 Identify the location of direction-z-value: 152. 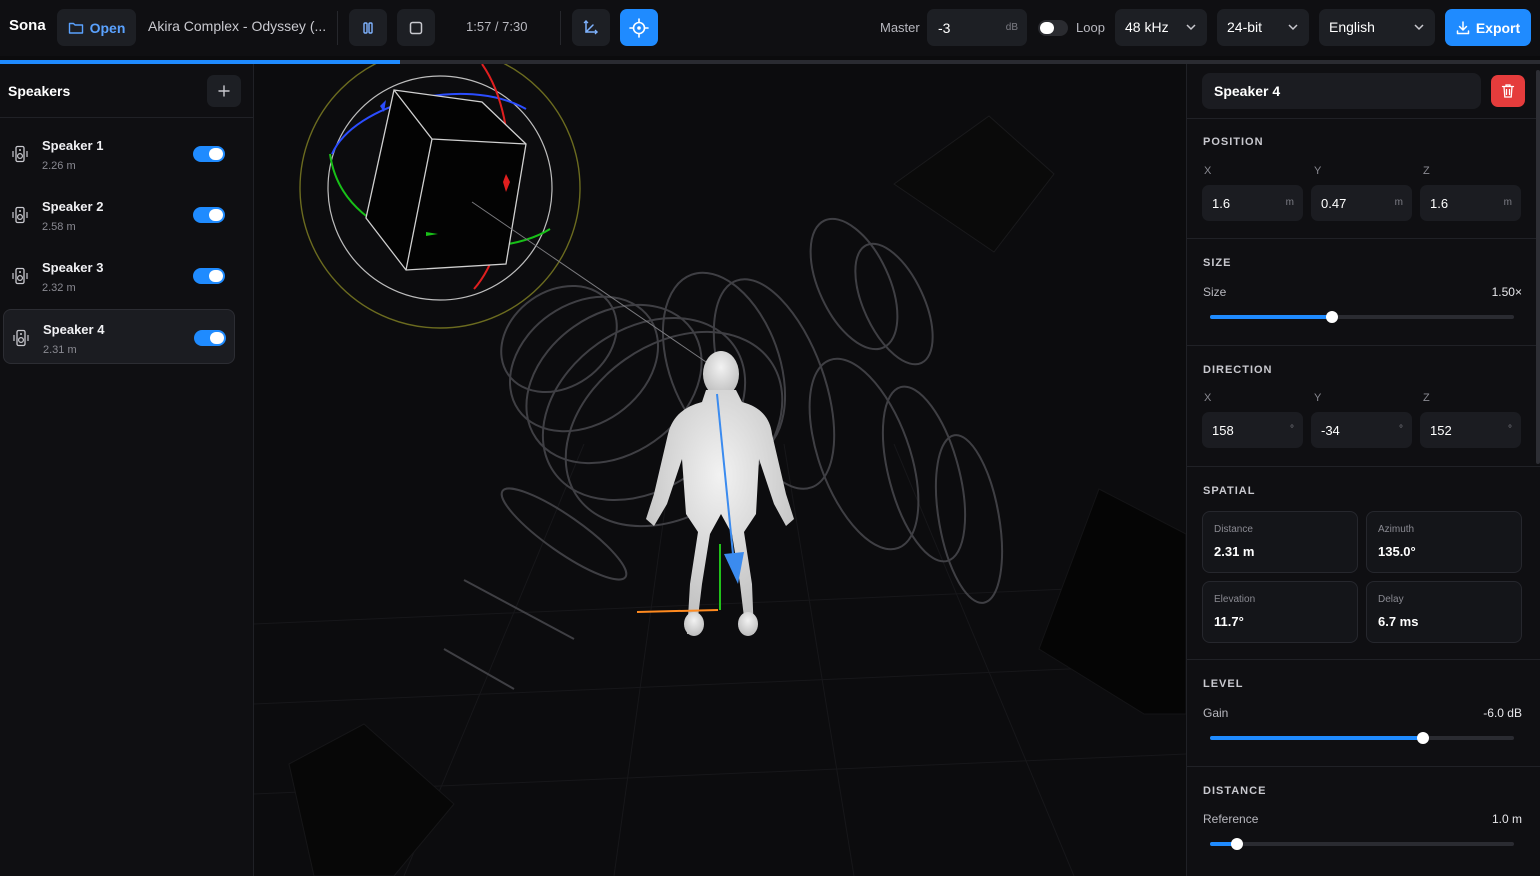
(1441, 430).